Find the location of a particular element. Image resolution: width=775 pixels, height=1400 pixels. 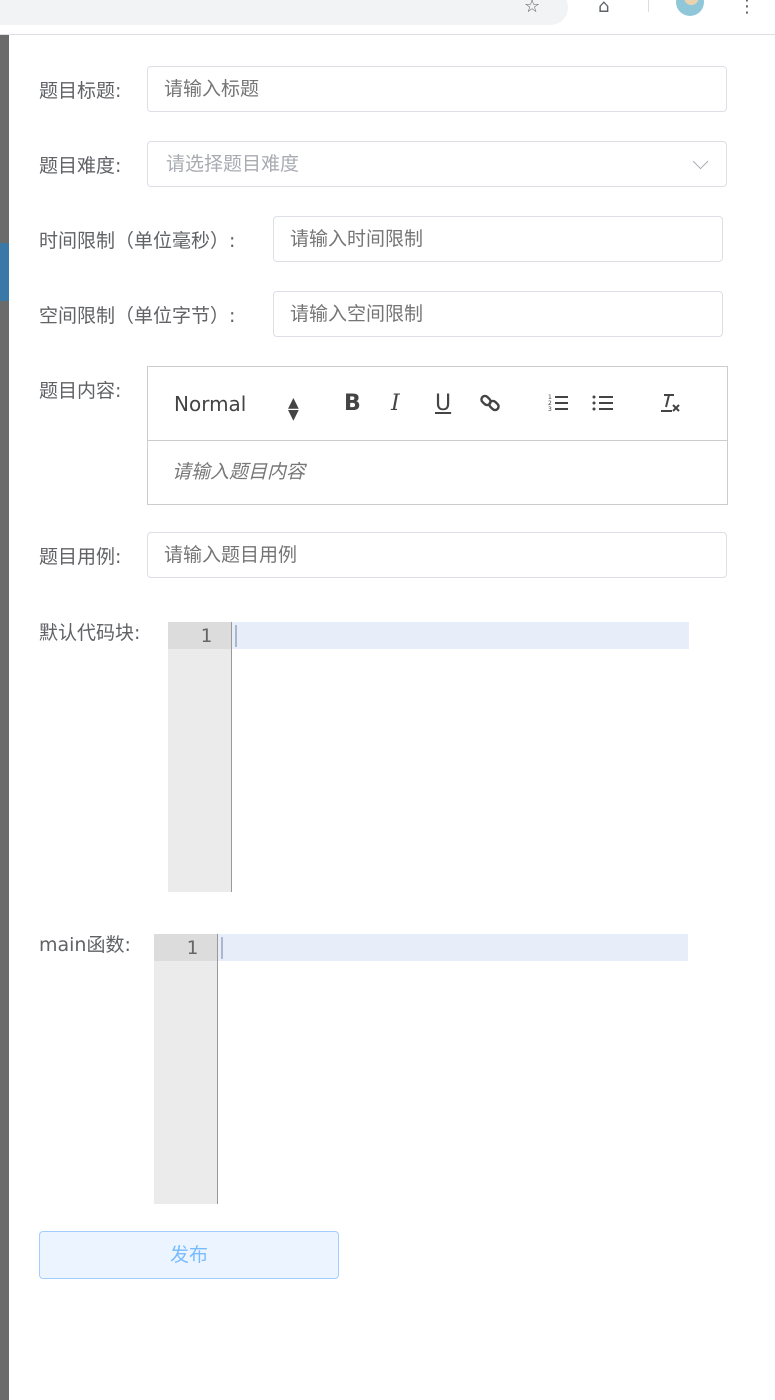

content-placeholder: 请输入题目内容 is located at coordinates (238, 470).